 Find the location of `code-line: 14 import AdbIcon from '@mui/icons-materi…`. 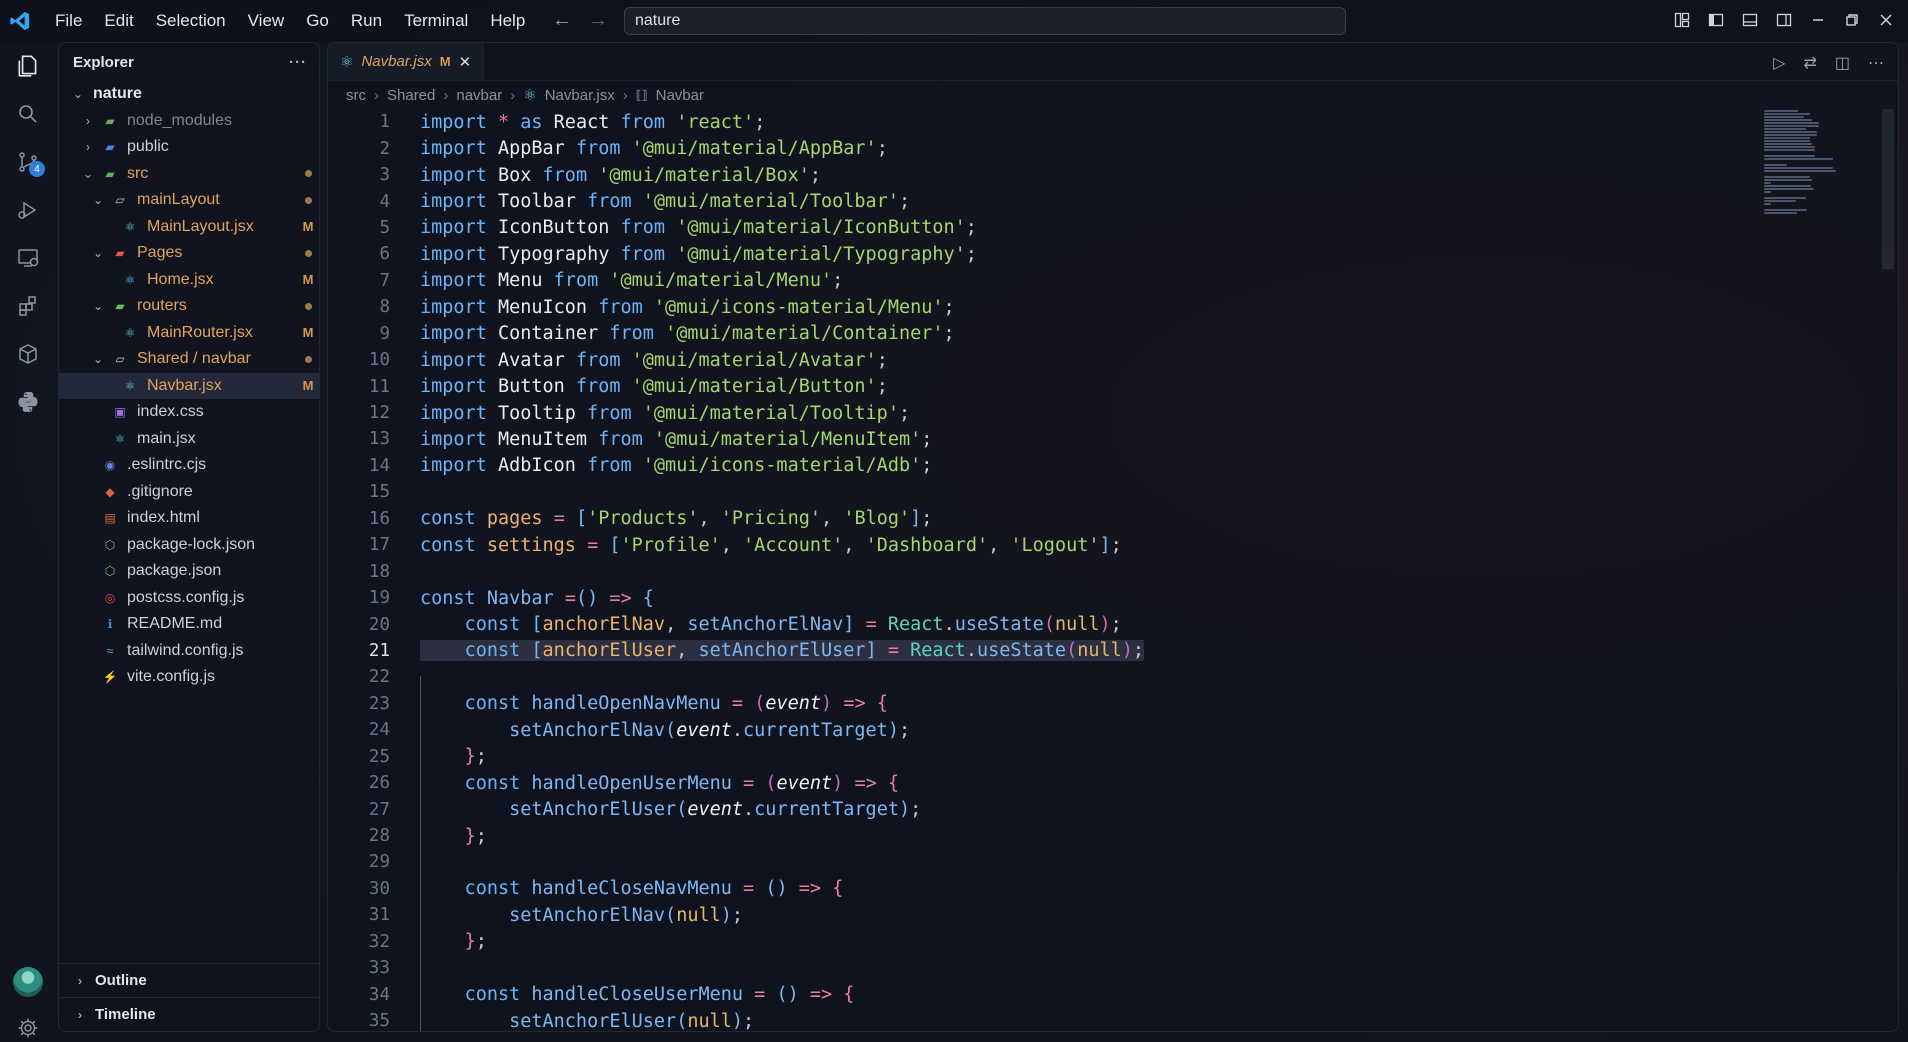

code-line: 14 import AdbIcon from '@mui/icons-materi… is located at coordinates (1048, 466).